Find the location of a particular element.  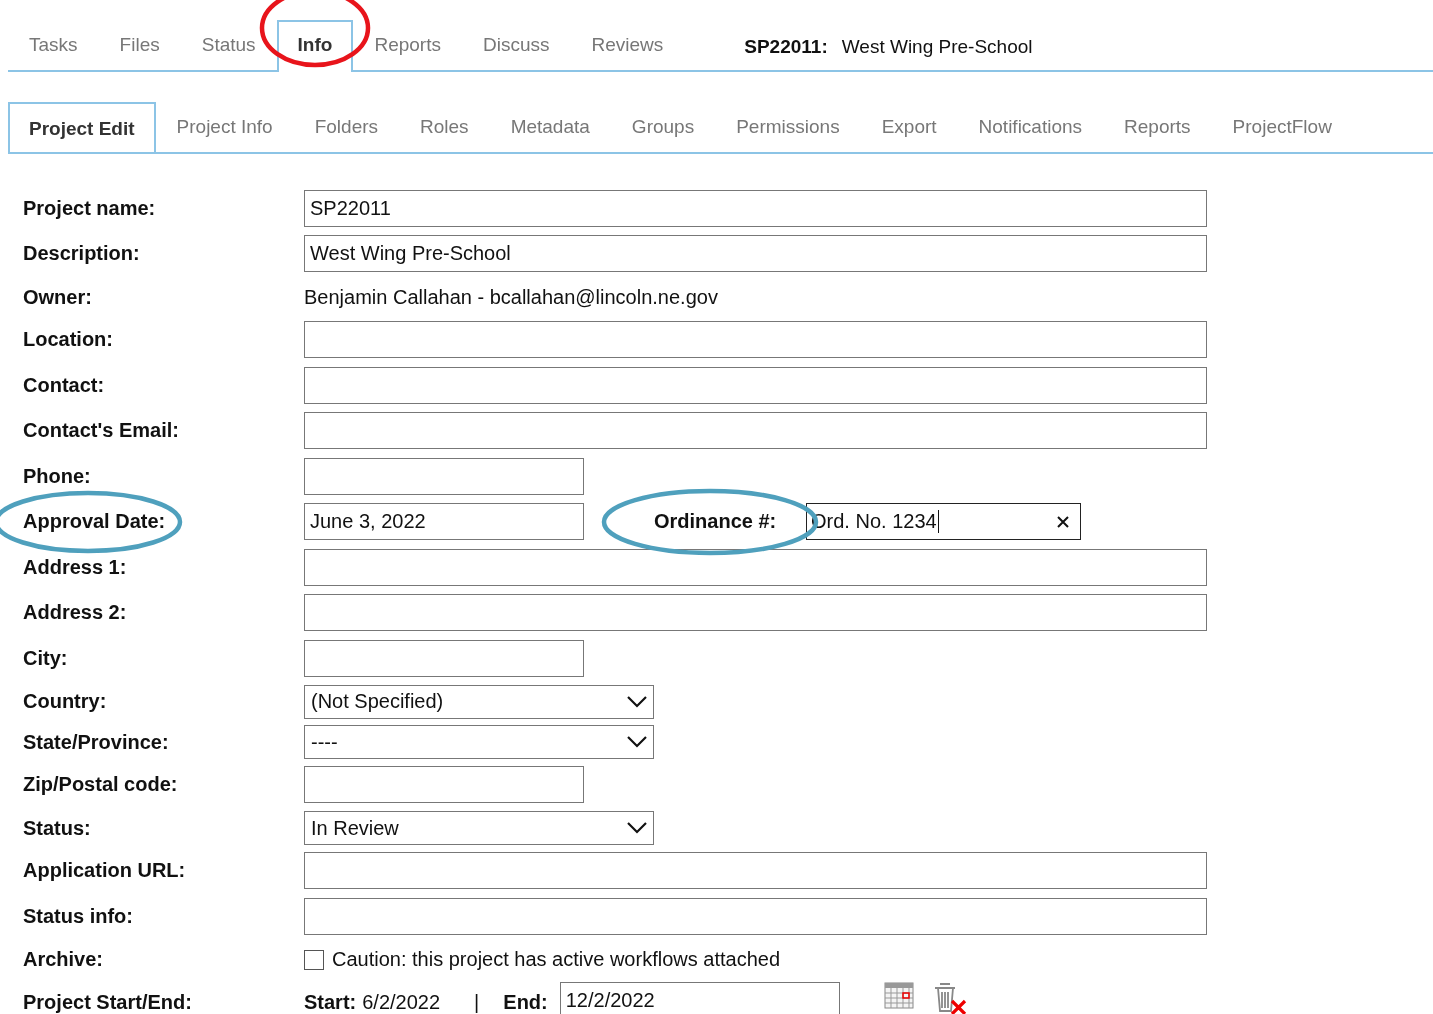

section-tab: Notifications is located at coordinates (1030, 133).